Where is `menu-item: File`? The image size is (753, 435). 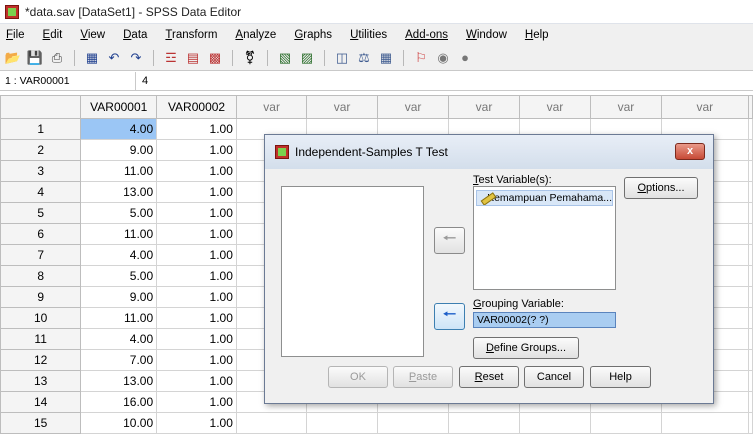
menu-item: File is located at coordinates (15, 35).